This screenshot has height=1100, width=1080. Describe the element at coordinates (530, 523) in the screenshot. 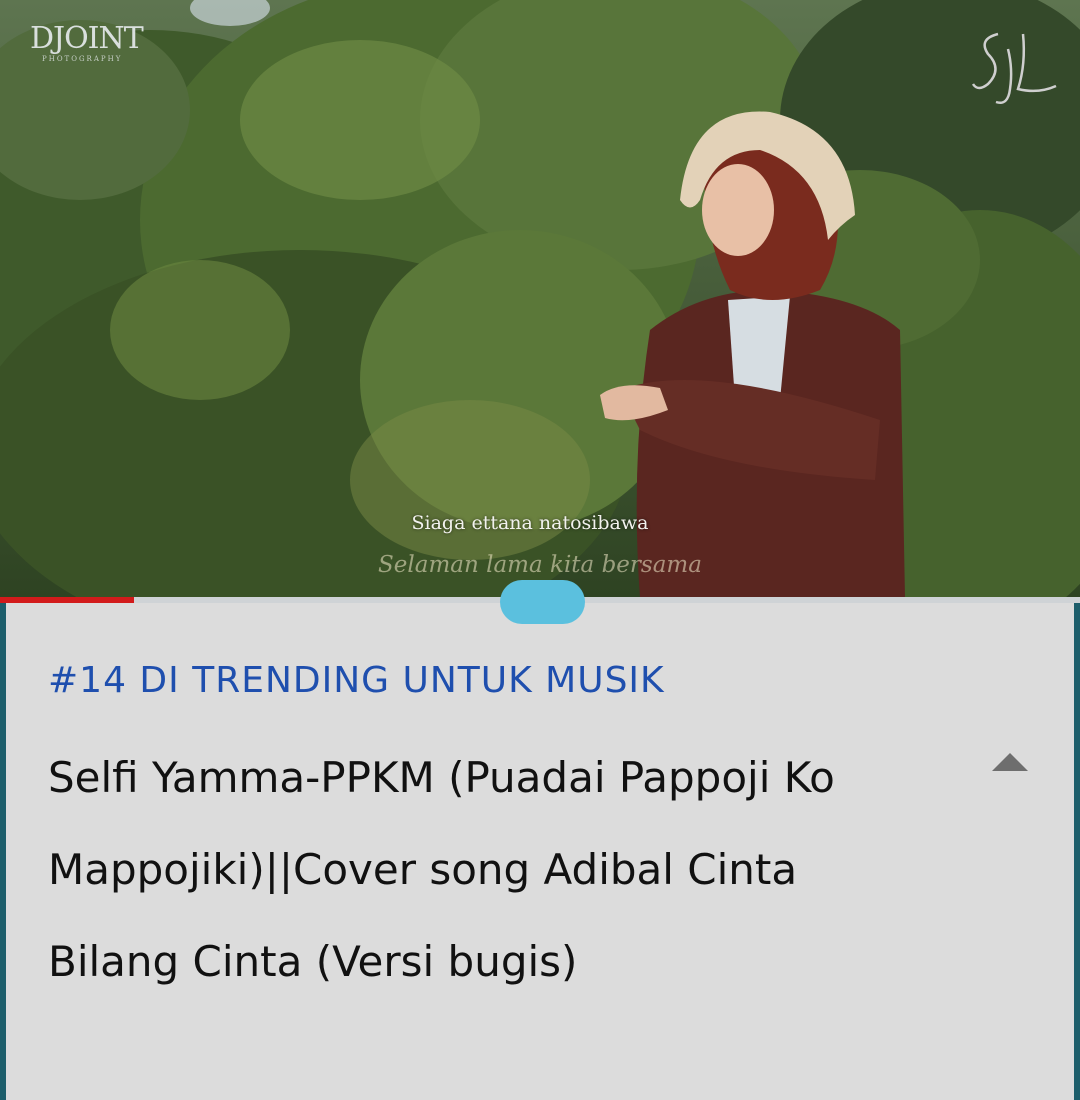

I see `subtitle-line-1: Siaga ettana natosibawa` at that location.